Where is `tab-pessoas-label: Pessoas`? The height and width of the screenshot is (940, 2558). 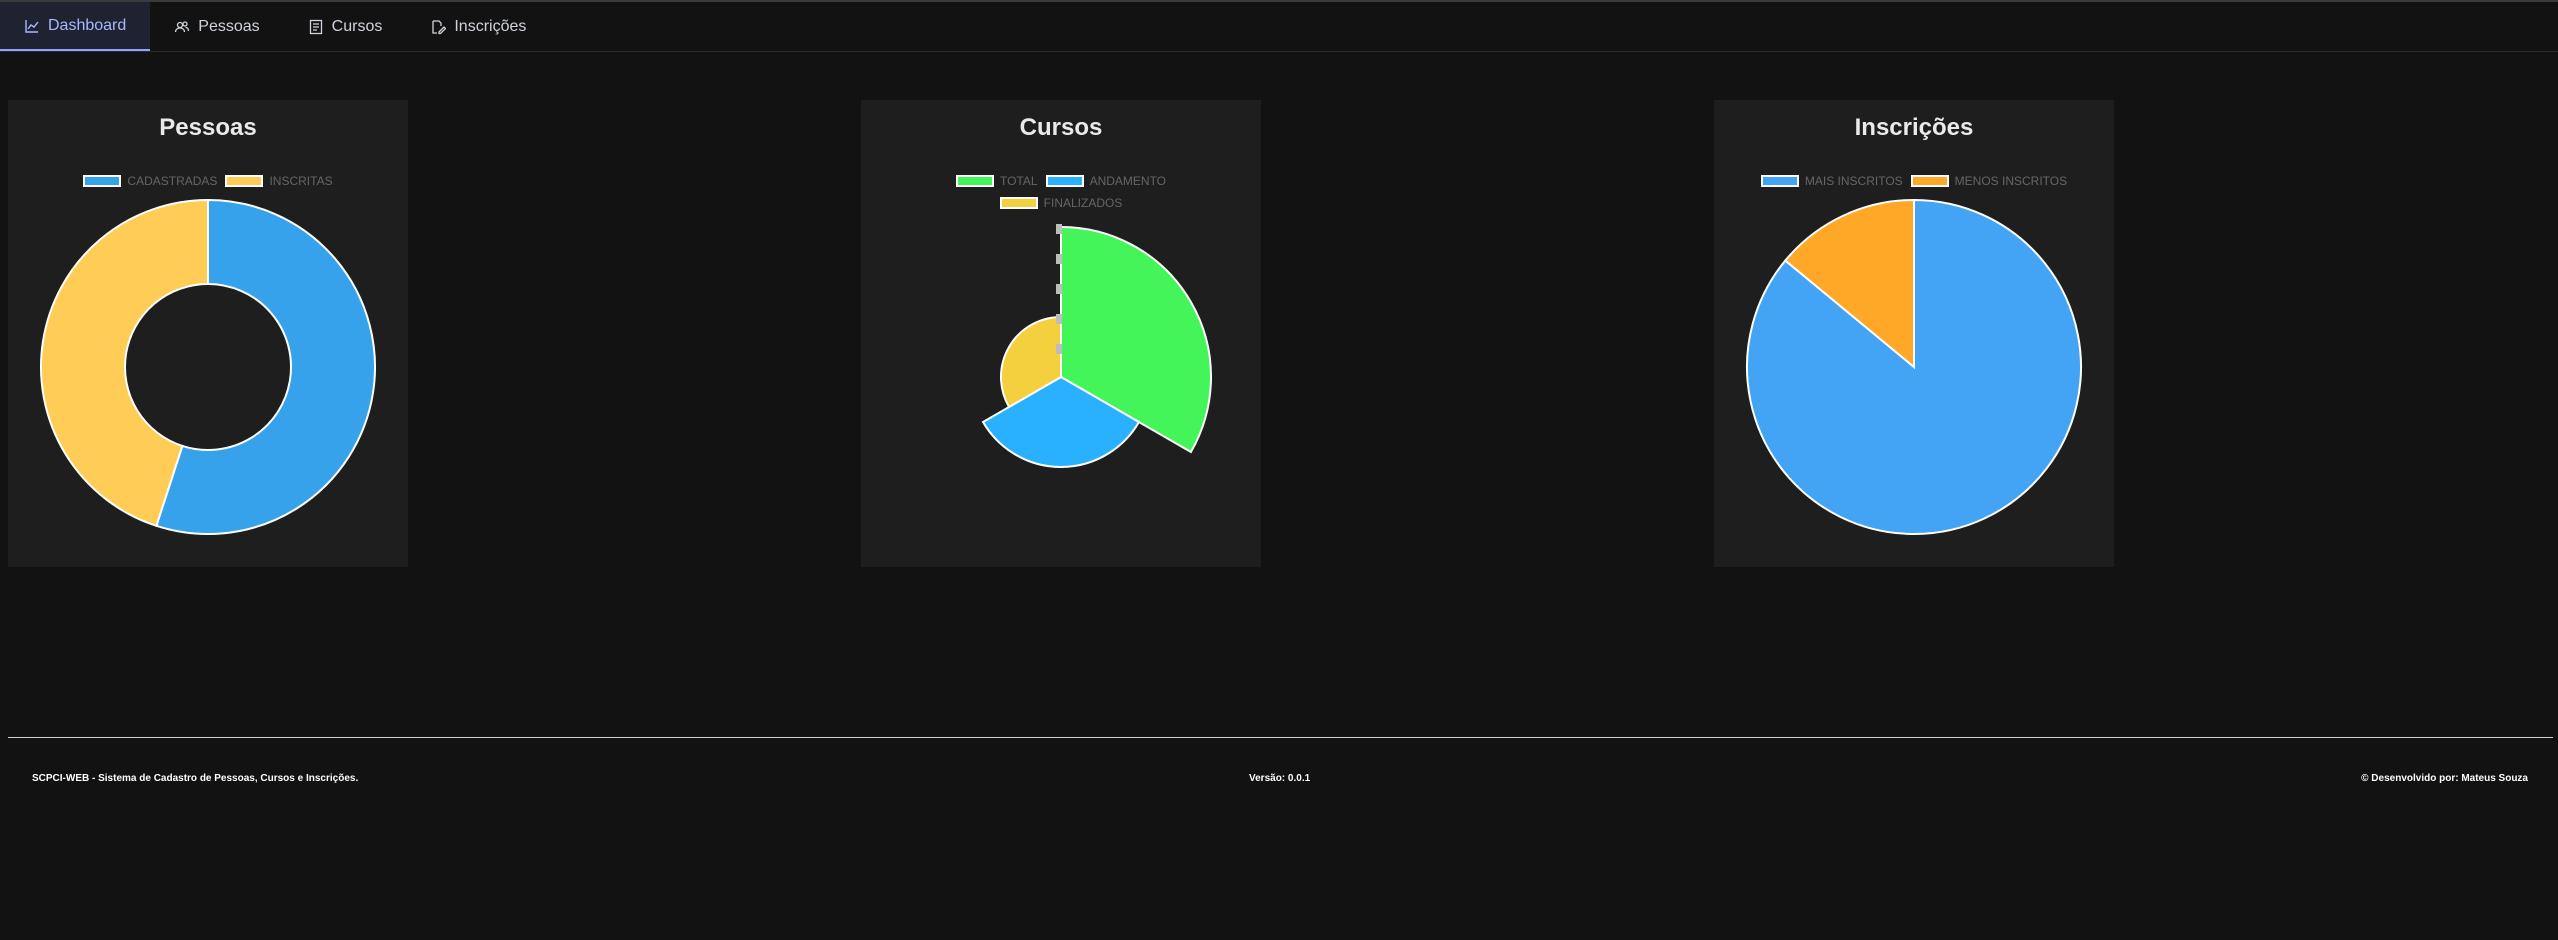 tab-pessoas-label: Pessoas is located at coordinates (229, 26).